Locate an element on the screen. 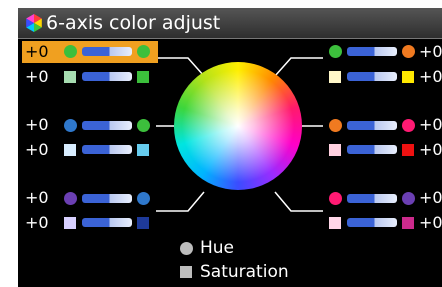 The width and height of the screenshot is (442, 287). yellow-saturation-value: +0 is located at coordinates (430, 77).